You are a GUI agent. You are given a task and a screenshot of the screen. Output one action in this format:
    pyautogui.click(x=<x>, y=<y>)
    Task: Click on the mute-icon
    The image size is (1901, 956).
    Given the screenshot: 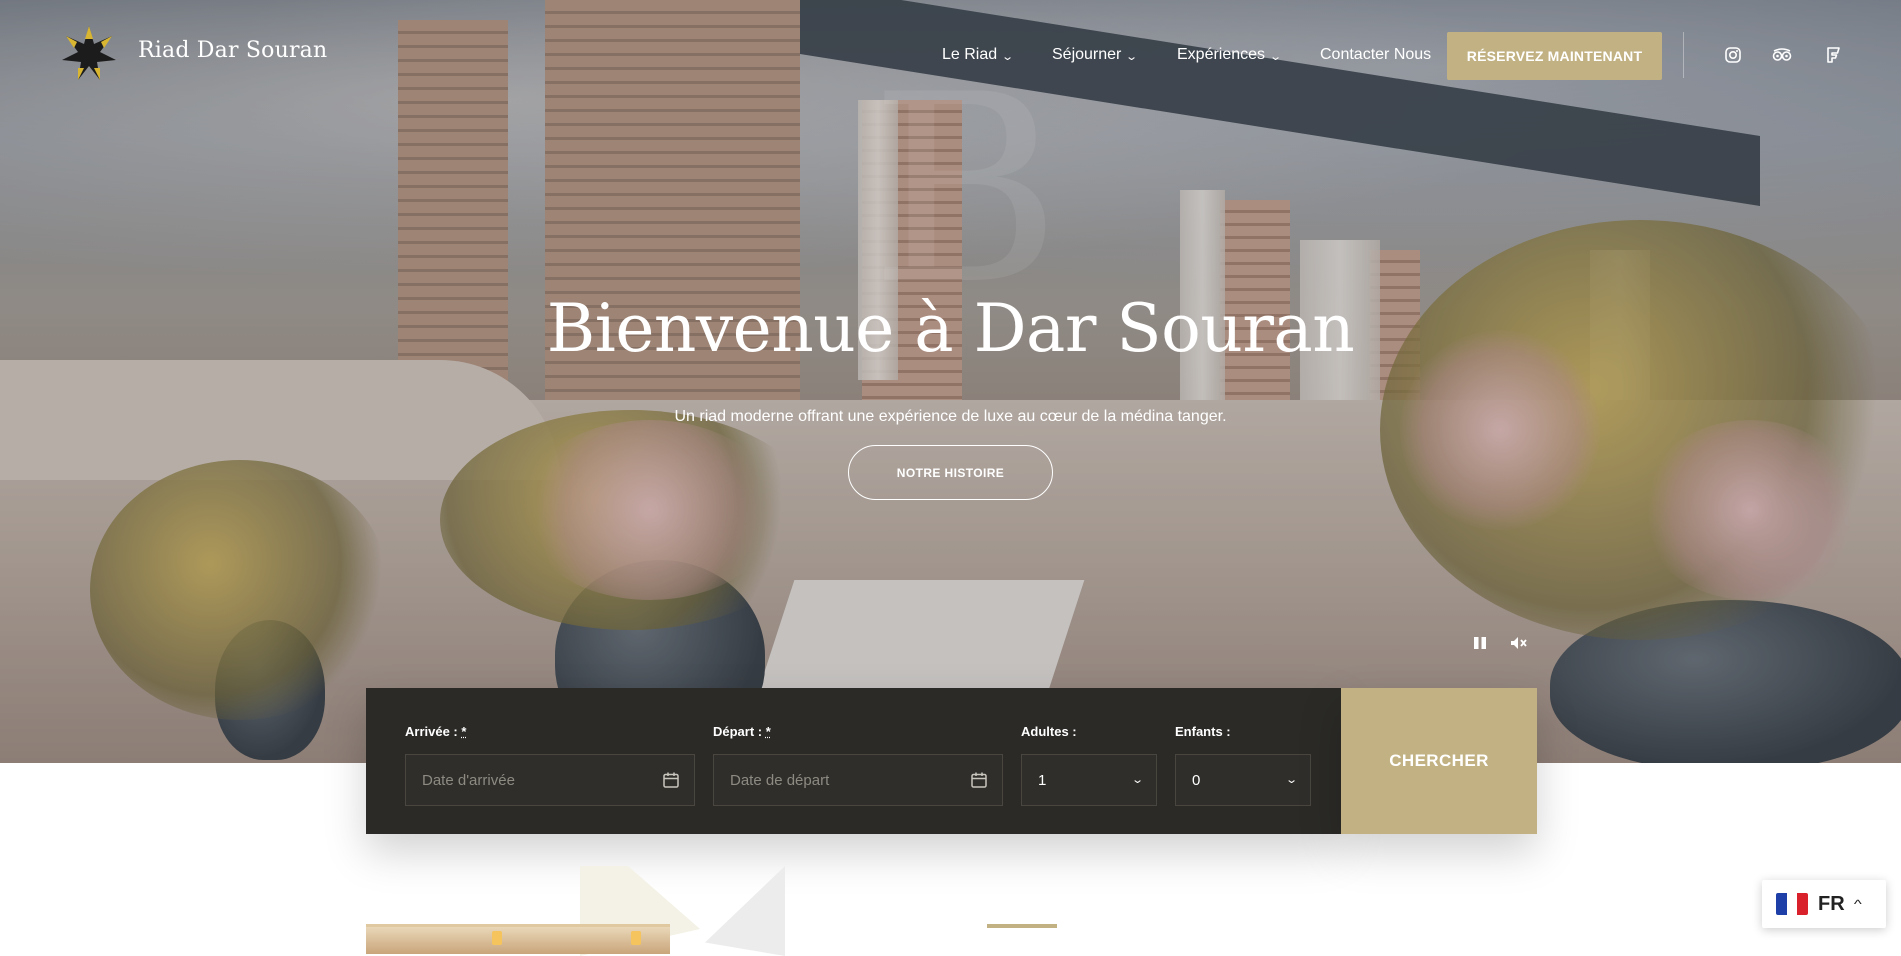 What is the action you would take?
    pyautogui.click(x=1519, y=643)
    